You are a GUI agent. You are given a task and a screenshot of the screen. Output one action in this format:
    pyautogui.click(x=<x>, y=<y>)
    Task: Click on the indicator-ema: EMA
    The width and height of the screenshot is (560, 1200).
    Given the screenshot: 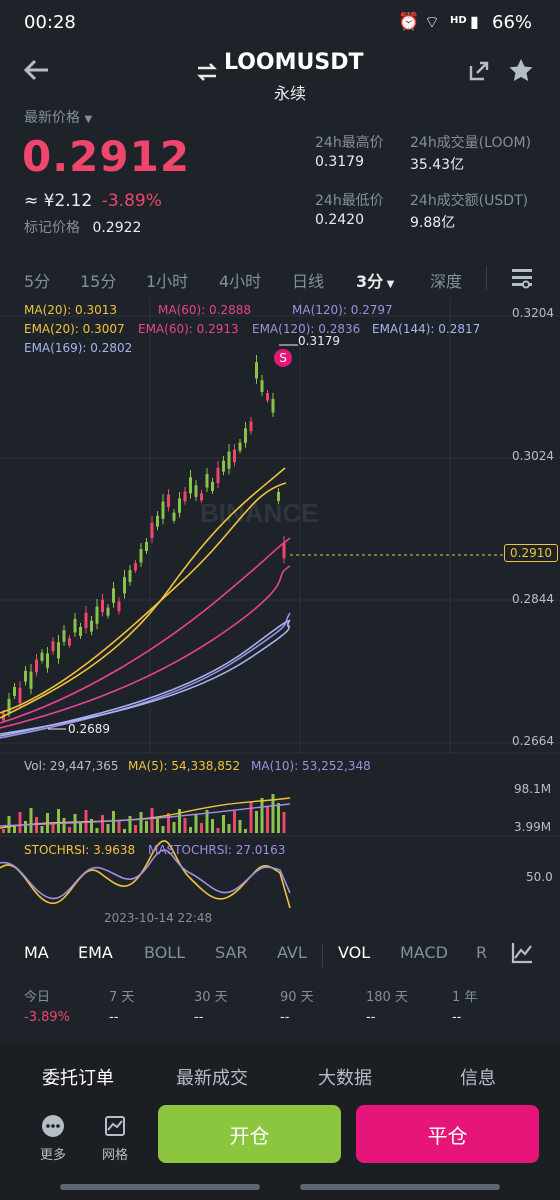 What is the action you would take?
    pyautogui.click(x=95, y=952)
    